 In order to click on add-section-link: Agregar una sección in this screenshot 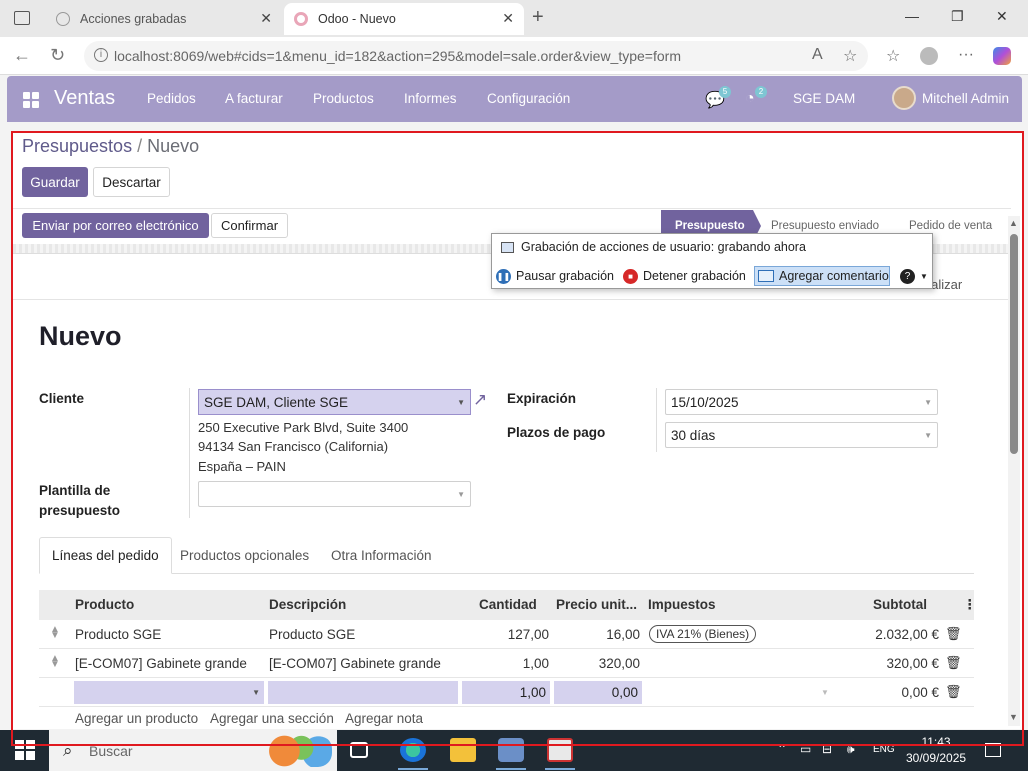, I will do `click(272, 718)`.